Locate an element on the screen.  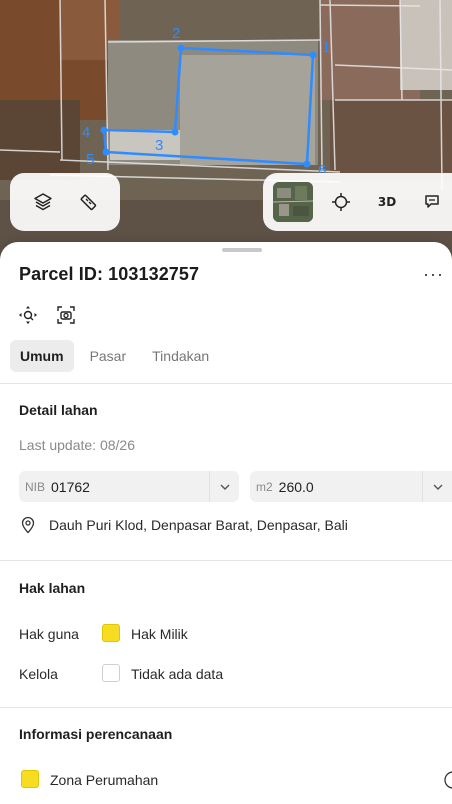
nib-value: 01762 is located at coordinates (70, 486).